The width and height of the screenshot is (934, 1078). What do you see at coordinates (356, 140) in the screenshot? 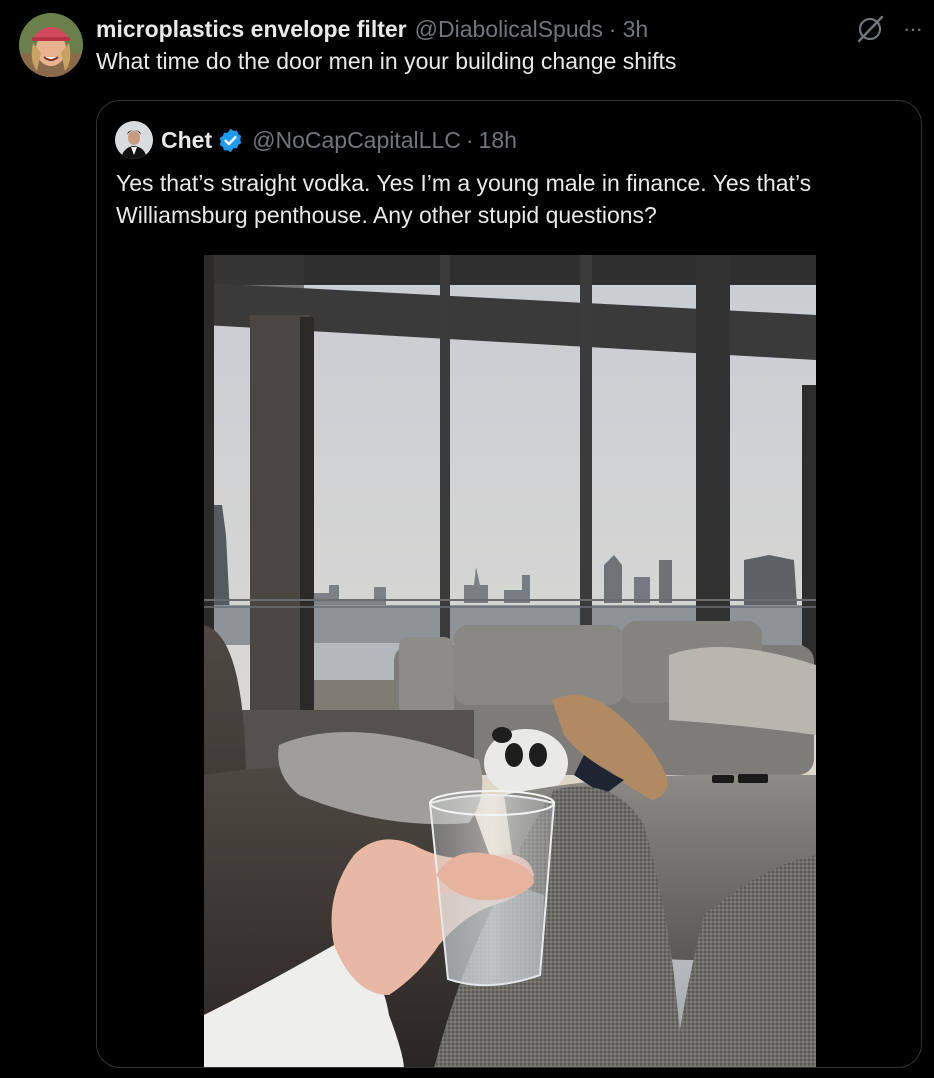
I see `quoted-author-handle: @NoCapCapitalLLC` at bounding box center [356, 140].